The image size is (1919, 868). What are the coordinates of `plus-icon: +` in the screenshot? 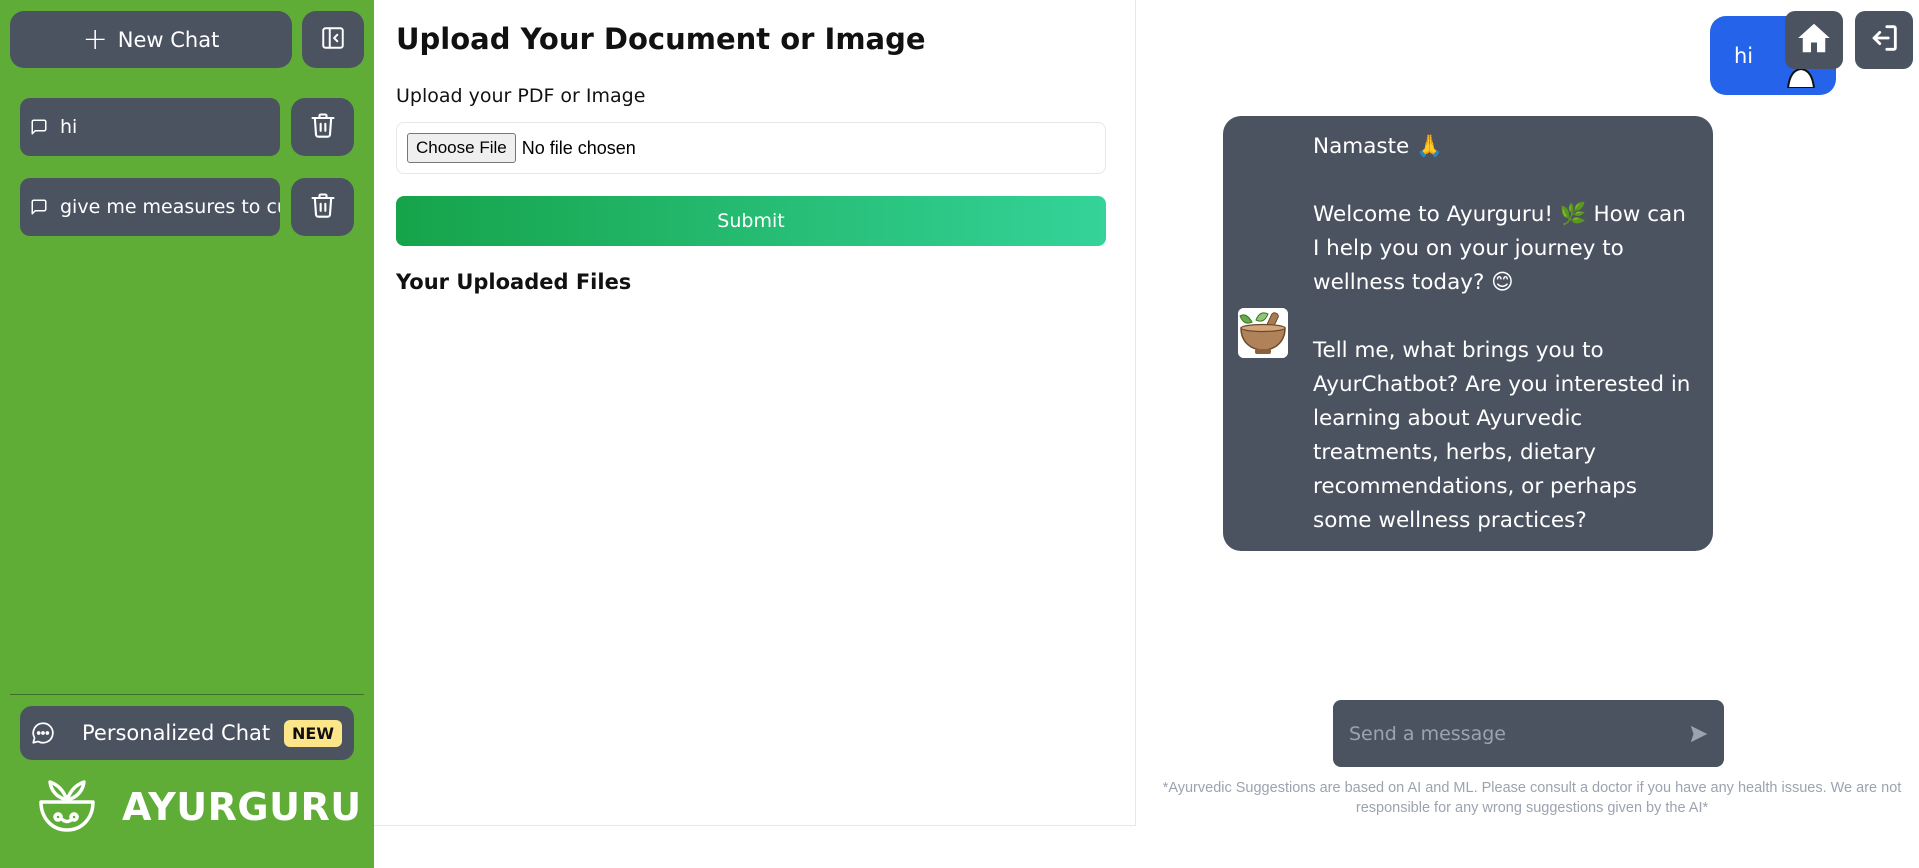 It's located at (95, 39).